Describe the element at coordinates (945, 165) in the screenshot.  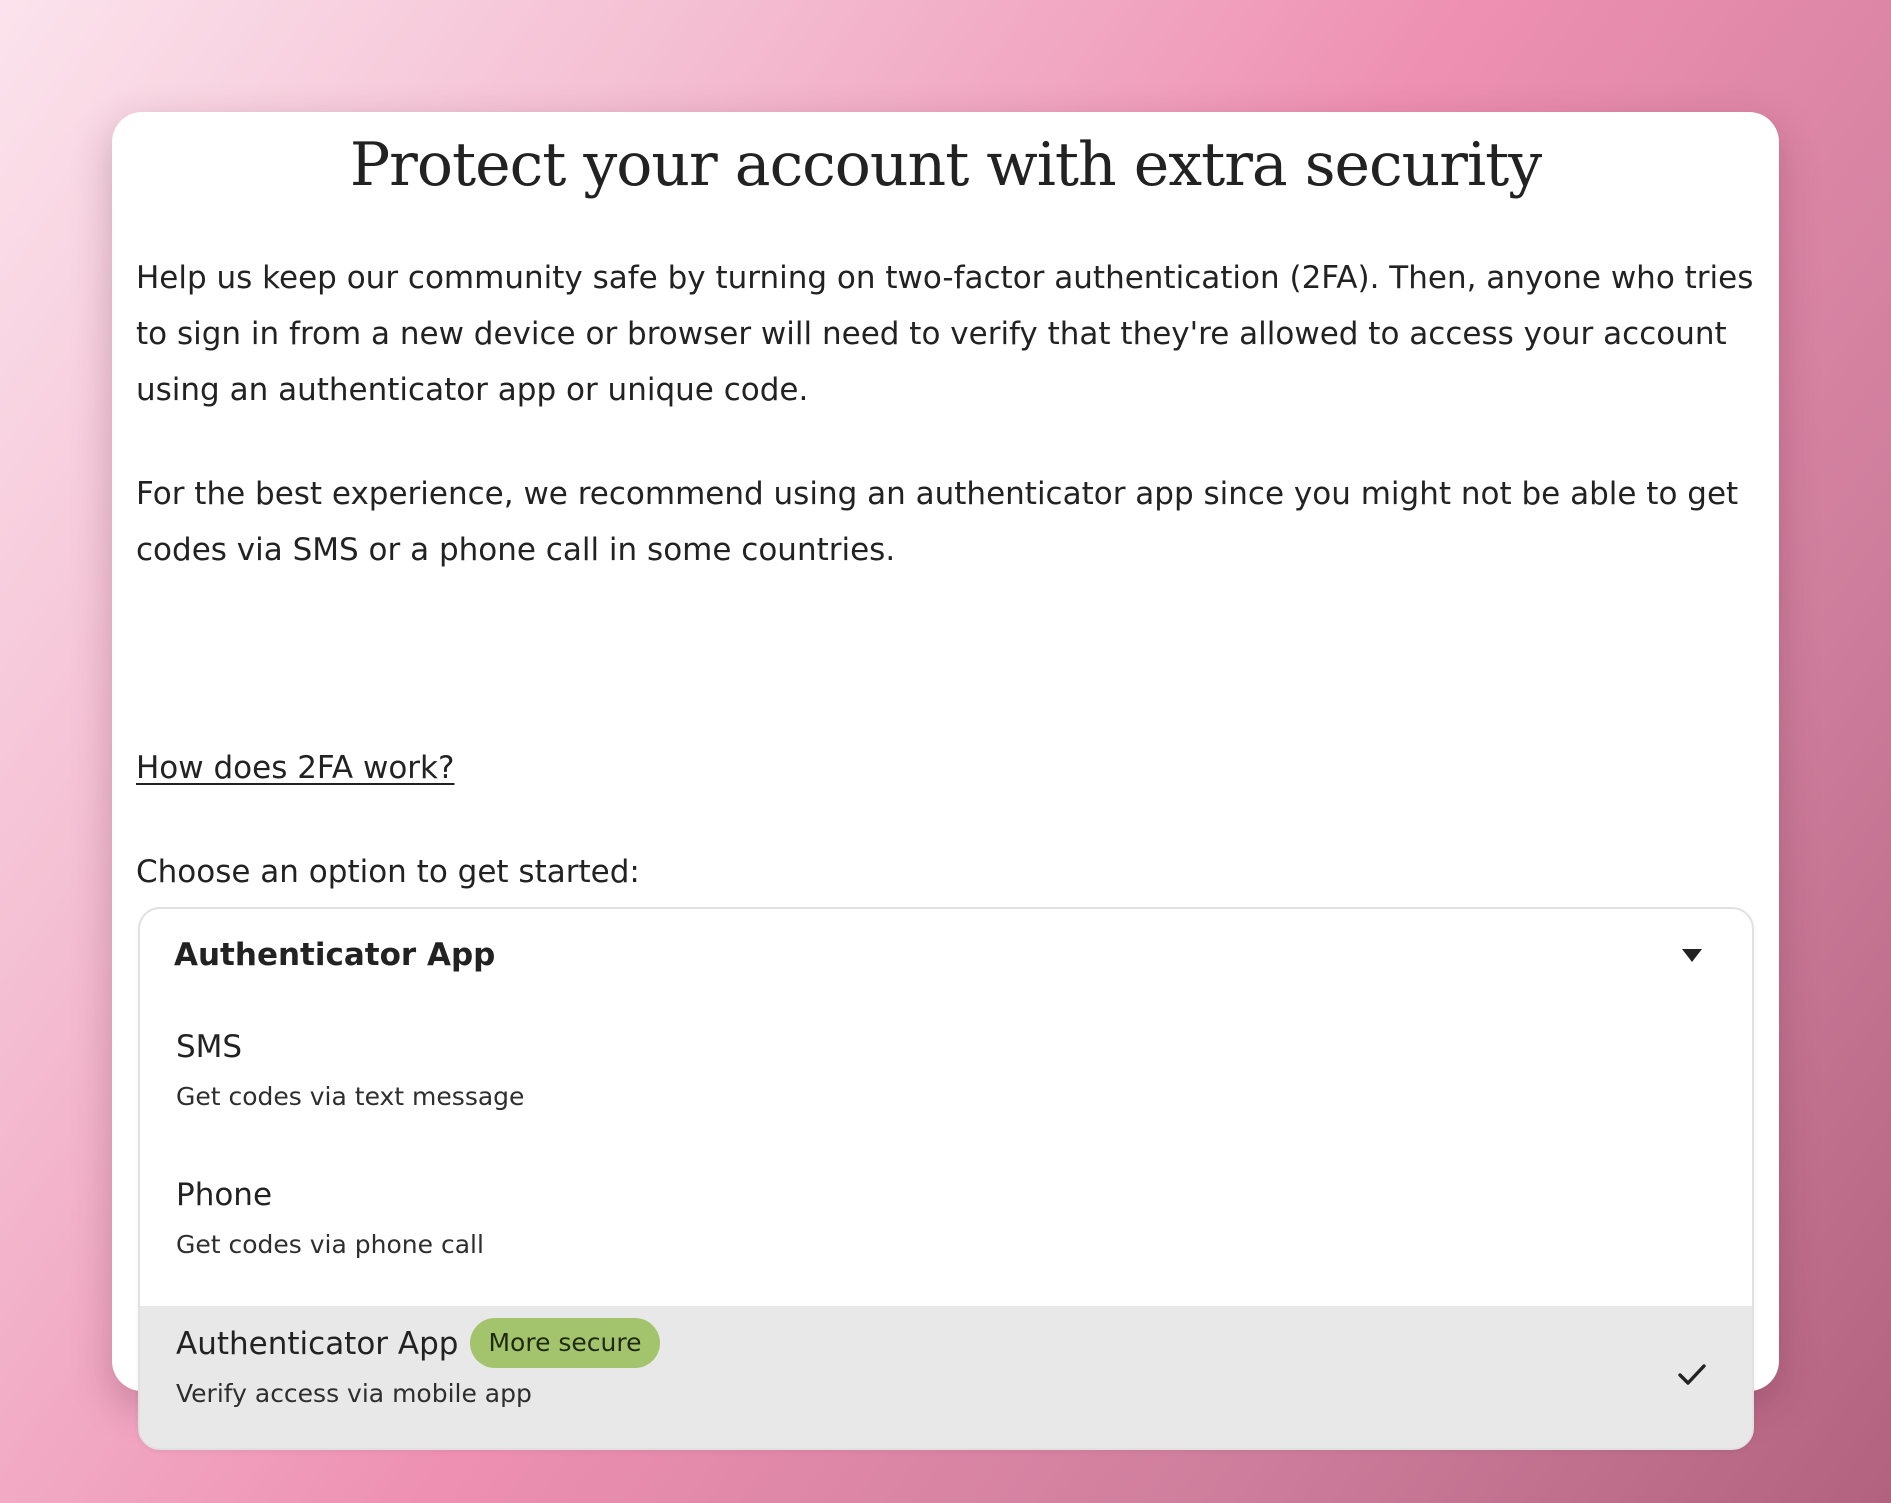
I see `page-title: Protect your account with extra security` at that location.